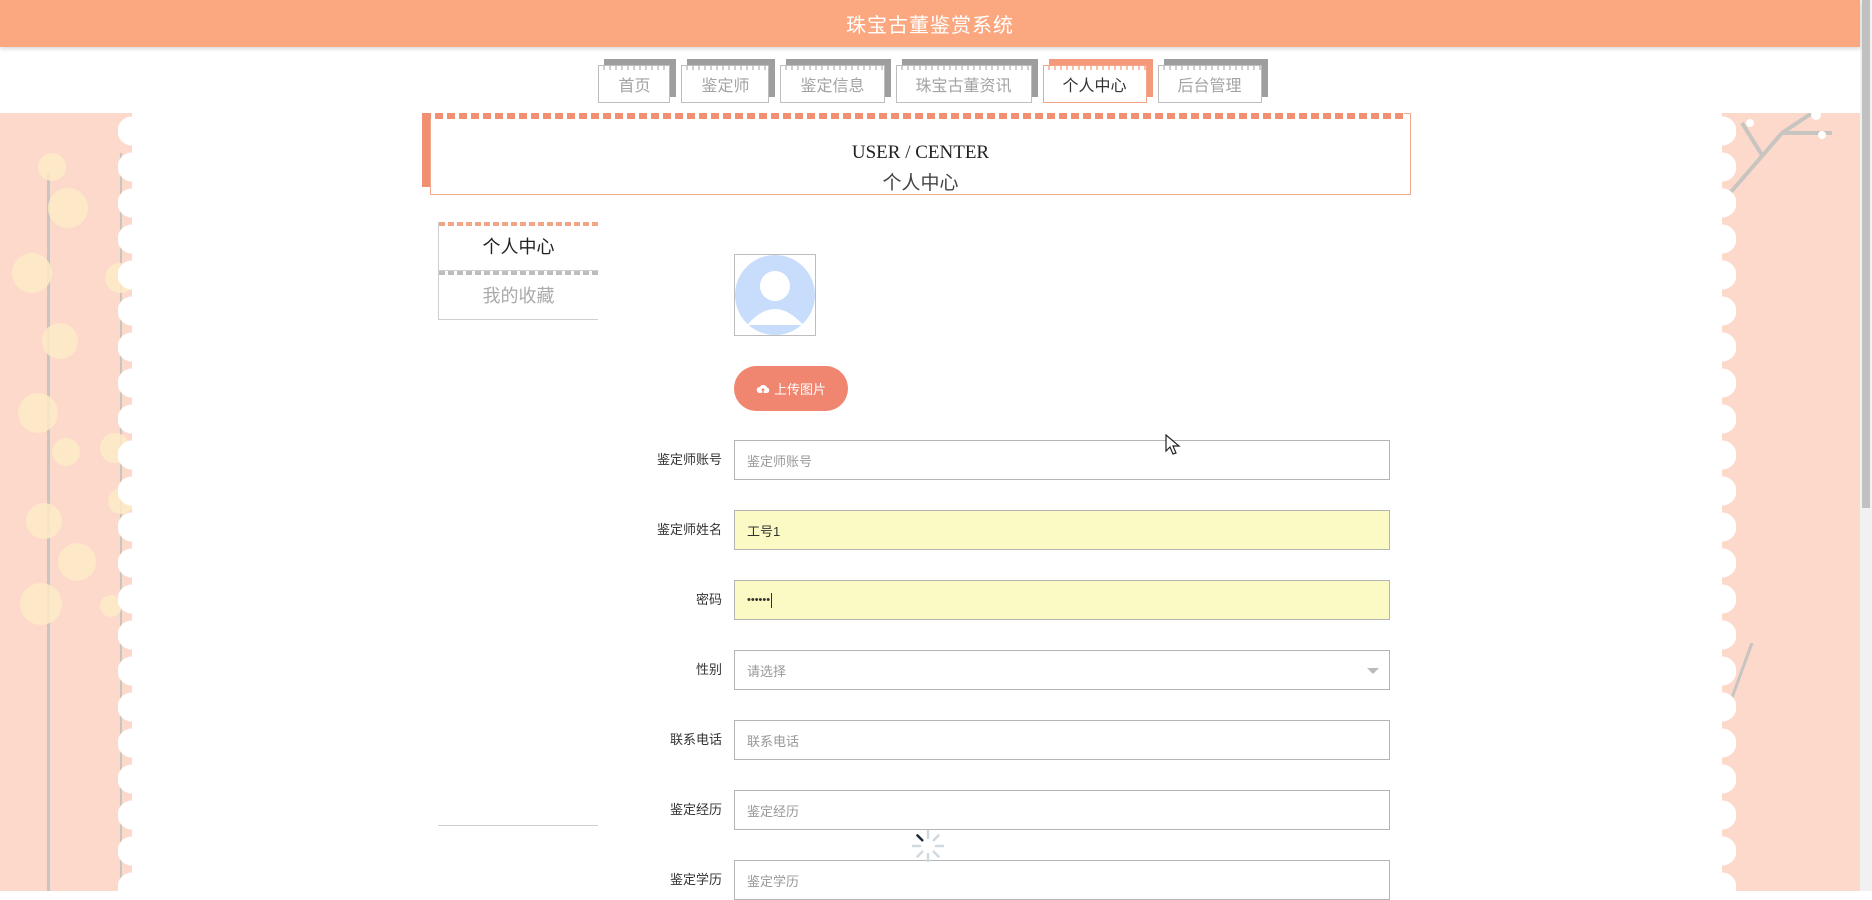 Image resolution: width=1872 pixels, height=900 pixels. I want to click on password-label: 密码, so click(708, 599).